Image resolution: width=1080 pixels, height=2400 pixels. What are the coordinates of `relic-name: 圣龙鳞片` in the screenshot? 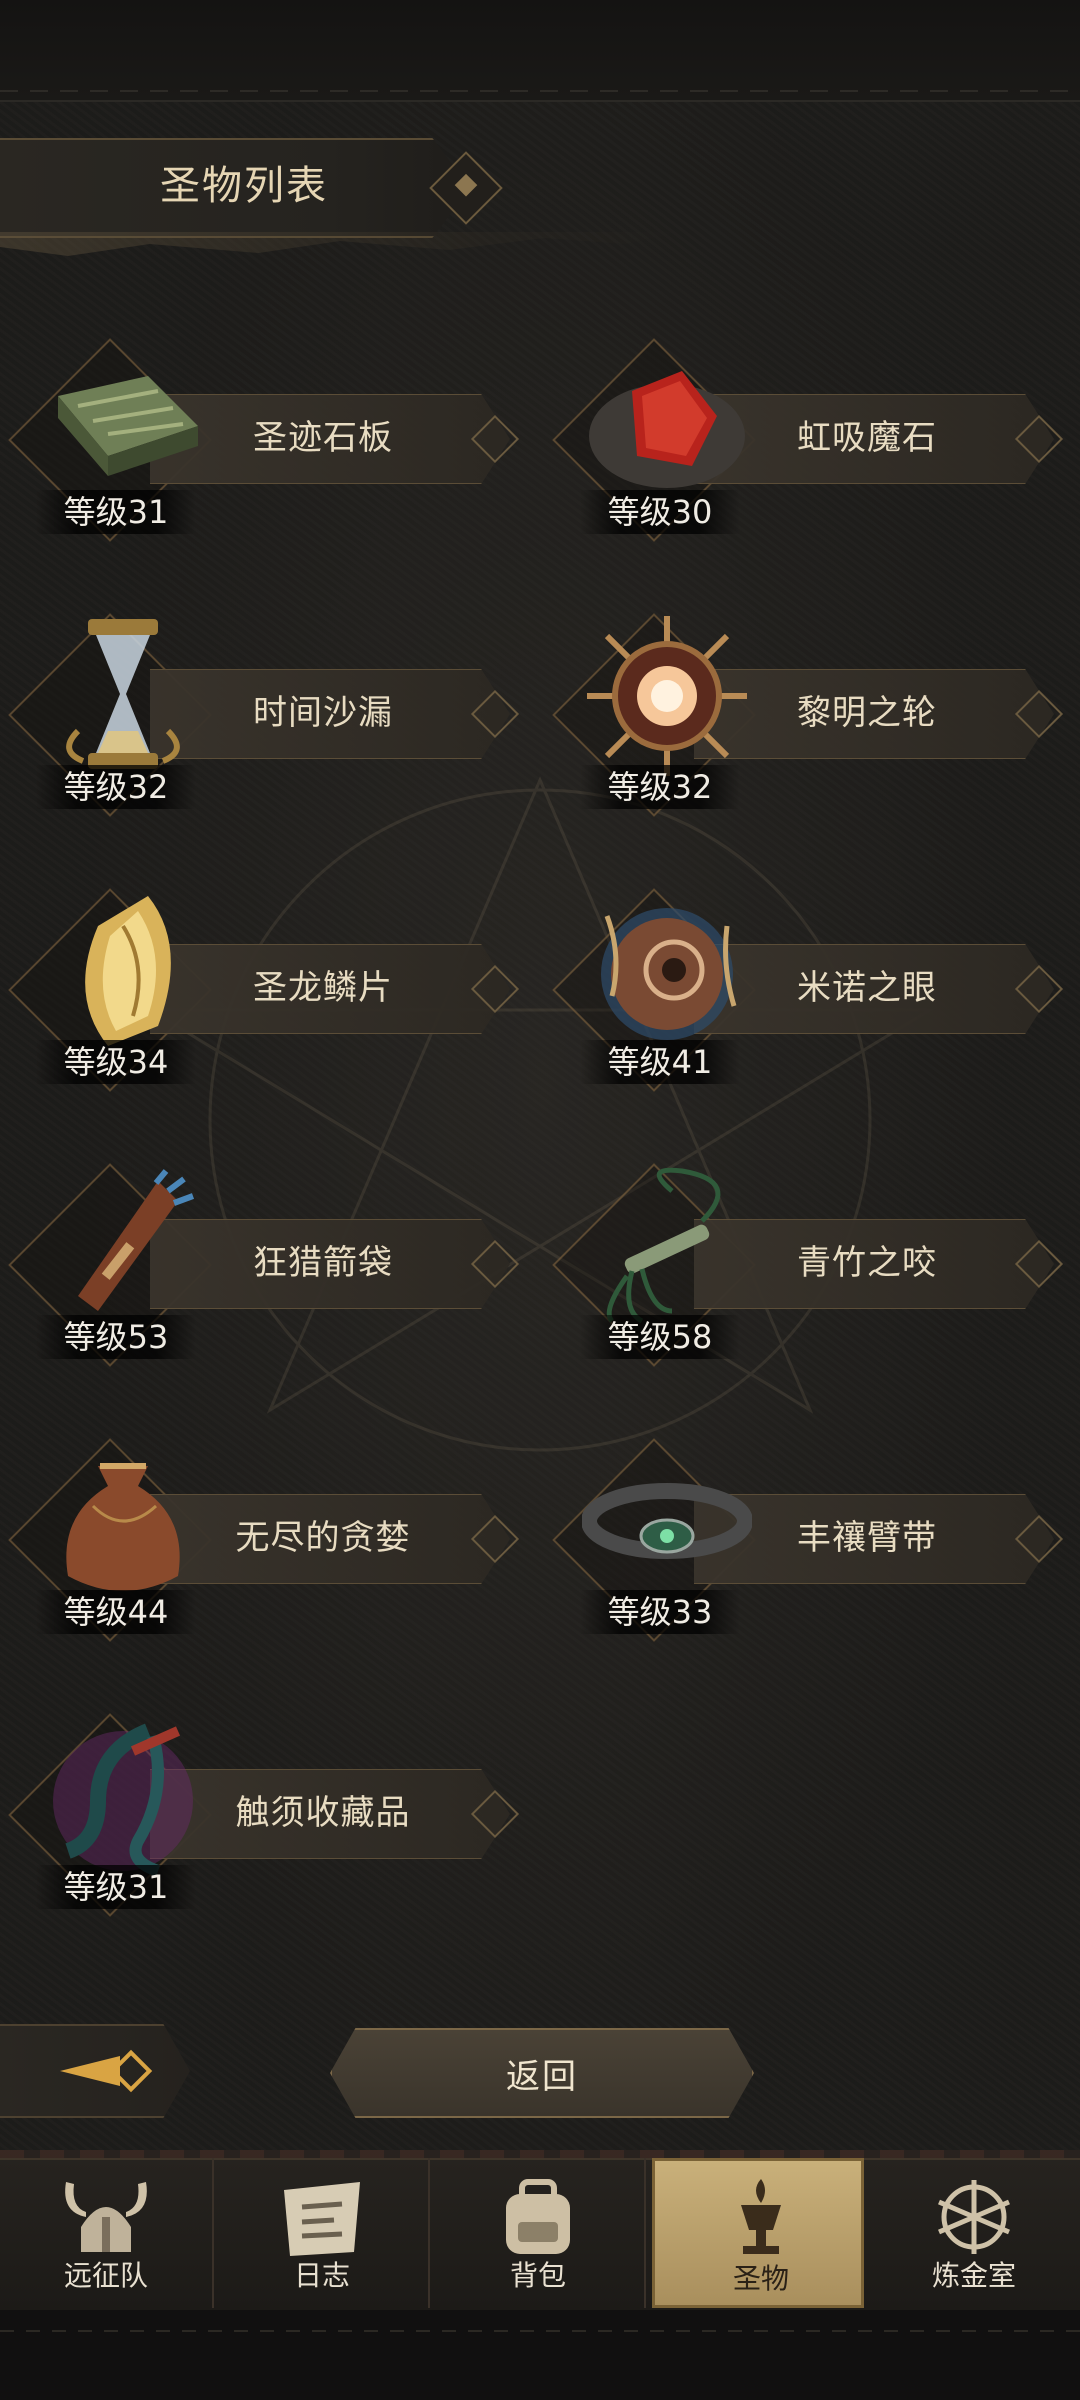 It's located at (323, 988).